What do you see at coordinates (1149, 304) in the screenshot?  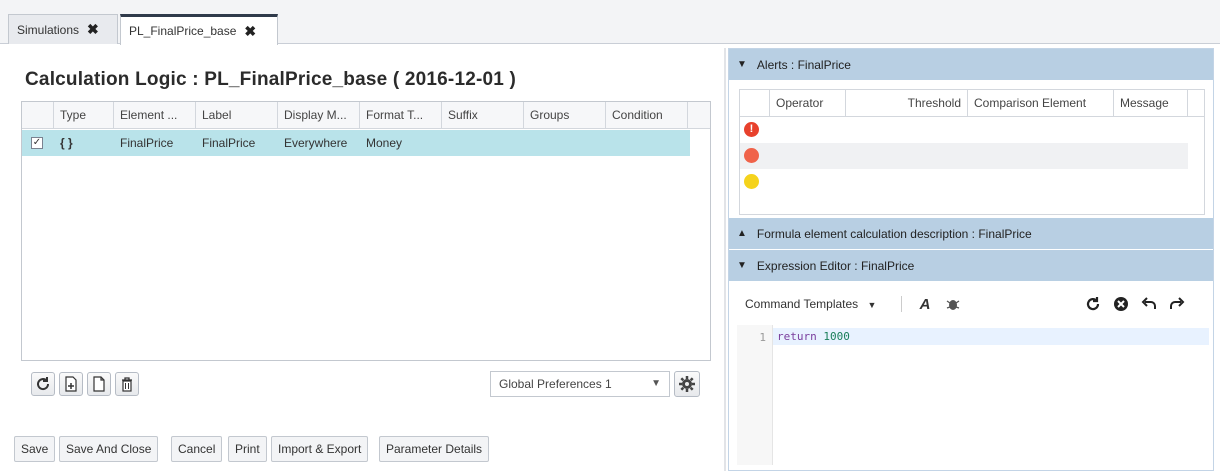 I see `undo-icon` at bounding box center [1149, 304].